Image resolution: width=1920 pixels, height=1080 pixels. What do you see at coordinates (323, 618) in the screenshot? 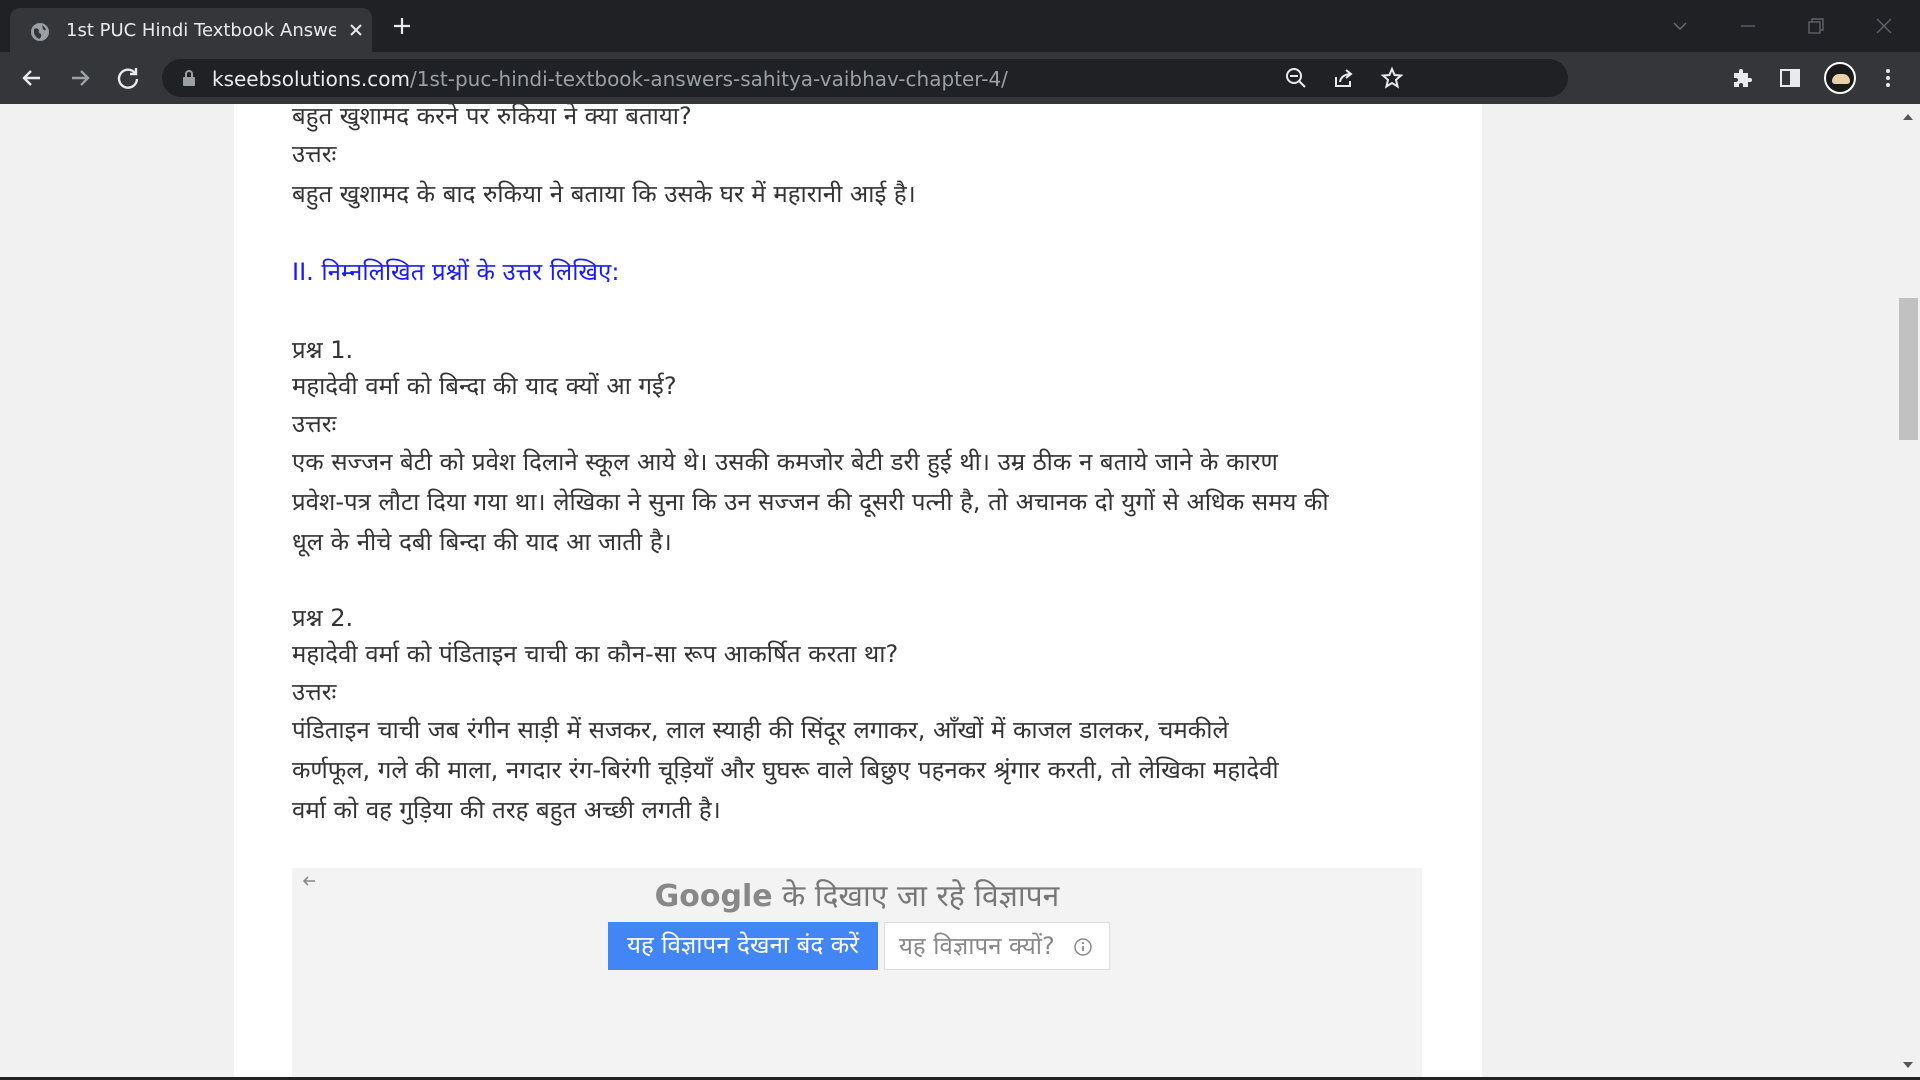
I see `question-number: प्रश्न 2.` at bounding box center [323, 618].